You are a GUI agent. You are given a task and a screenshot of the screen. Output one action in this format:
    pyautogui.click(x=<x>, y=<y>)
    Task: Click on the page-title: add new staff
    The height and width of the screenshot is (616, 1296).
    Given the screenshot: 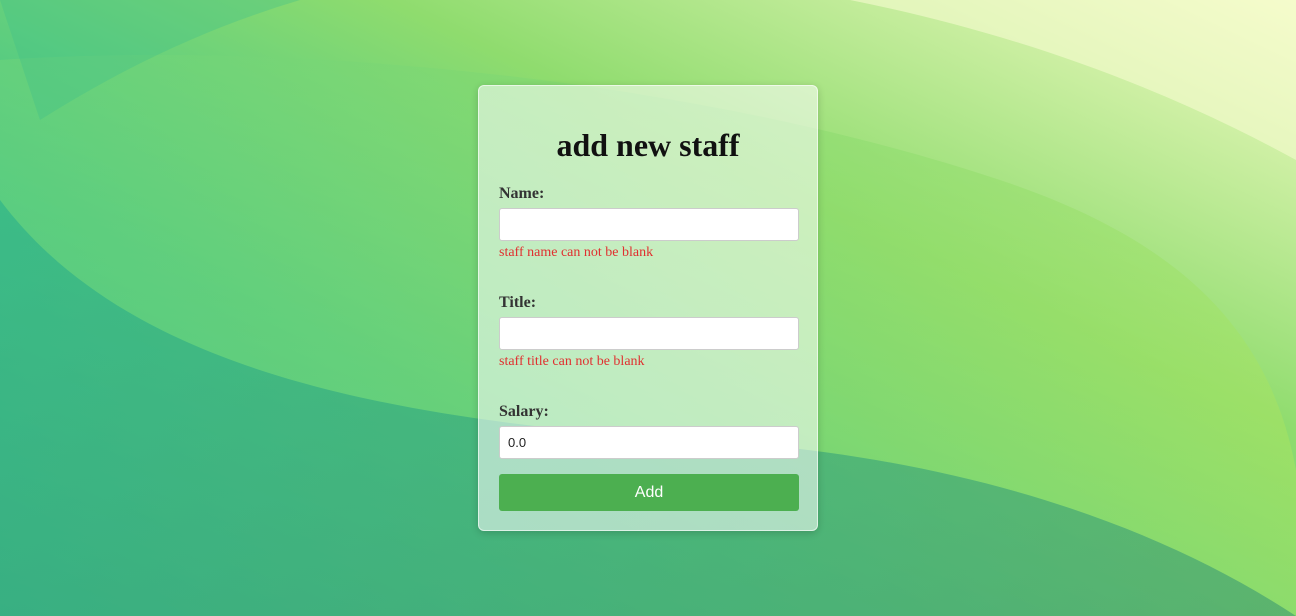 What is the action you would take?
    pyautogui.click(x=648, y=145)
    